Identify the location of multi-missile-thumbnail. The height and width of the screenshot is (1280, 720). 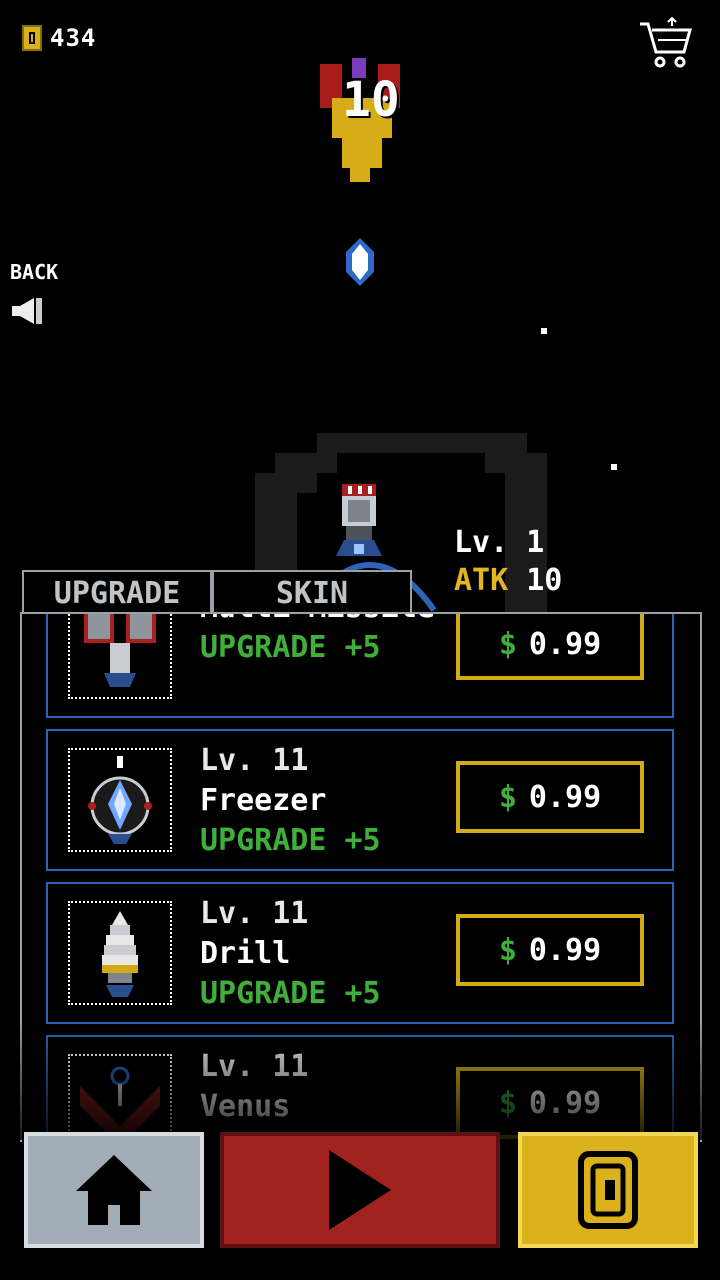
(120, 656).